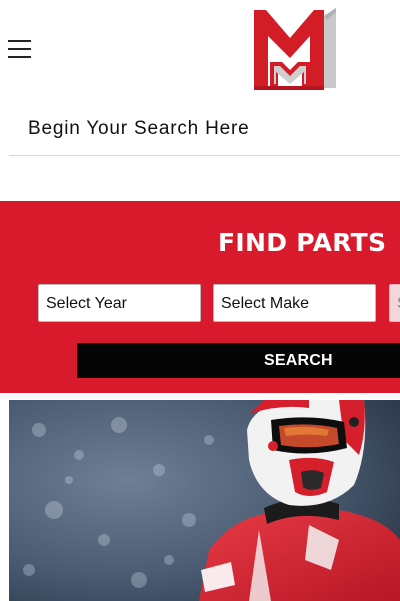 This screenshot has height=601, width=400. I want to click on search-button: SEARCH, so click(238, 360).